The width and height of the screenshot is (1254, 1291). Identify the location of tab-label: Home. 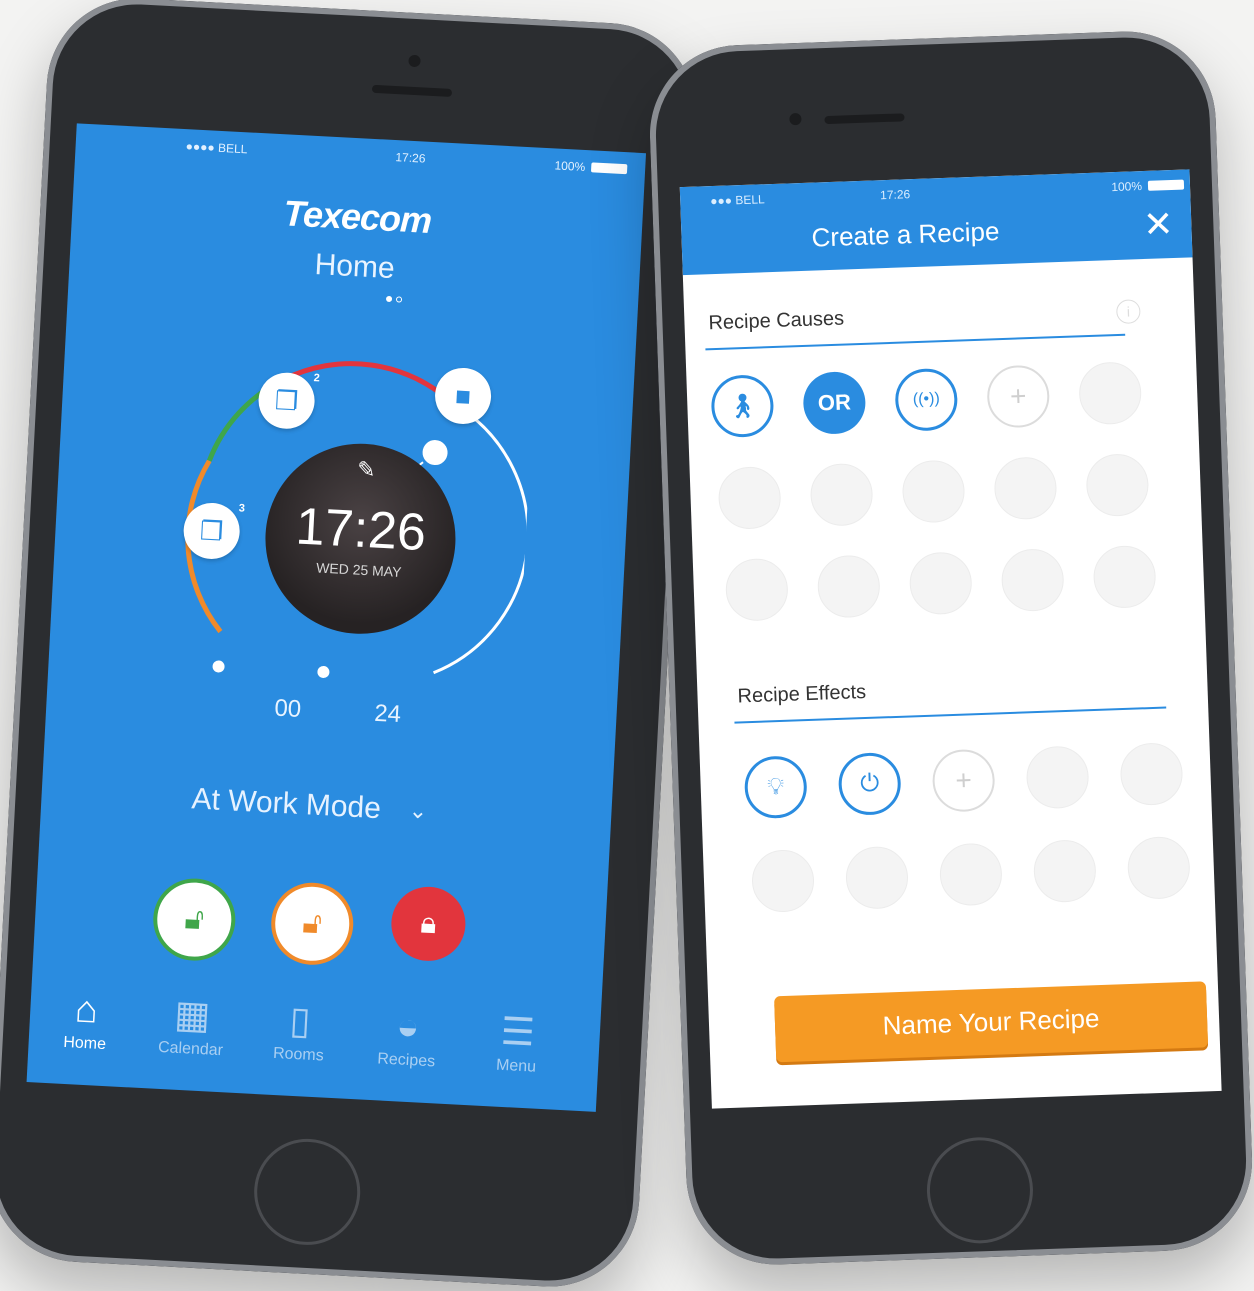
(84, 1043).